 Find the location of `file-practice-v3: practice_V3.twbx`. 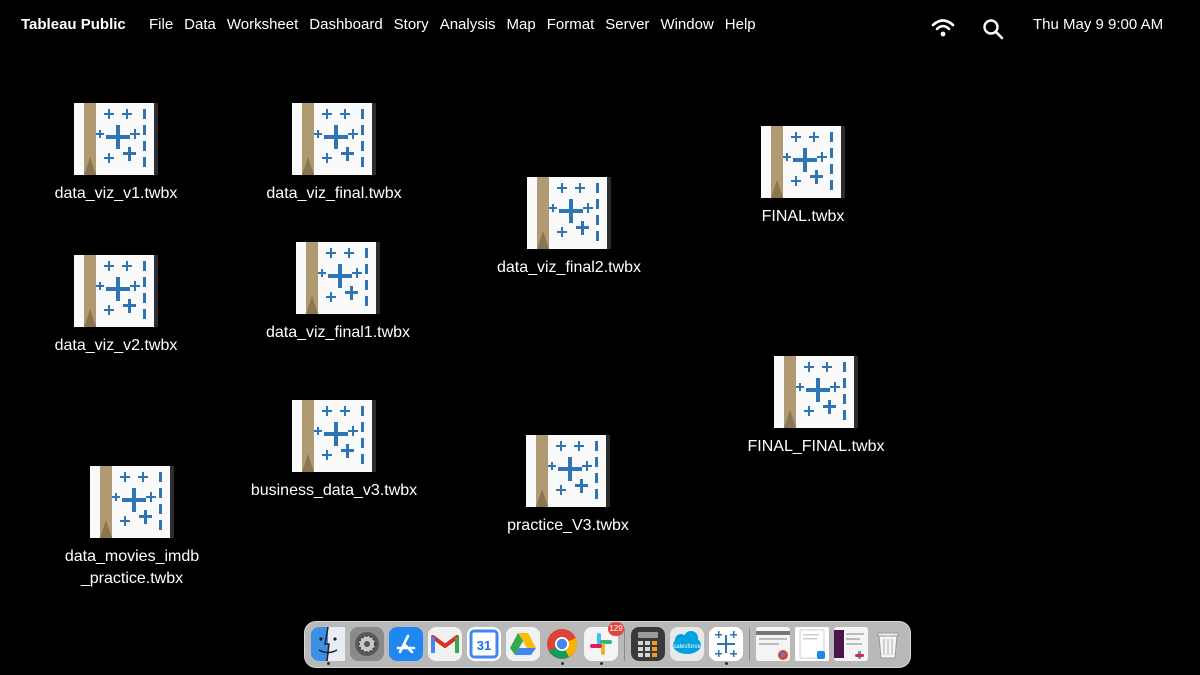

file-practice-v3: practice_V3.twbx is located at coordinates (568, 486).